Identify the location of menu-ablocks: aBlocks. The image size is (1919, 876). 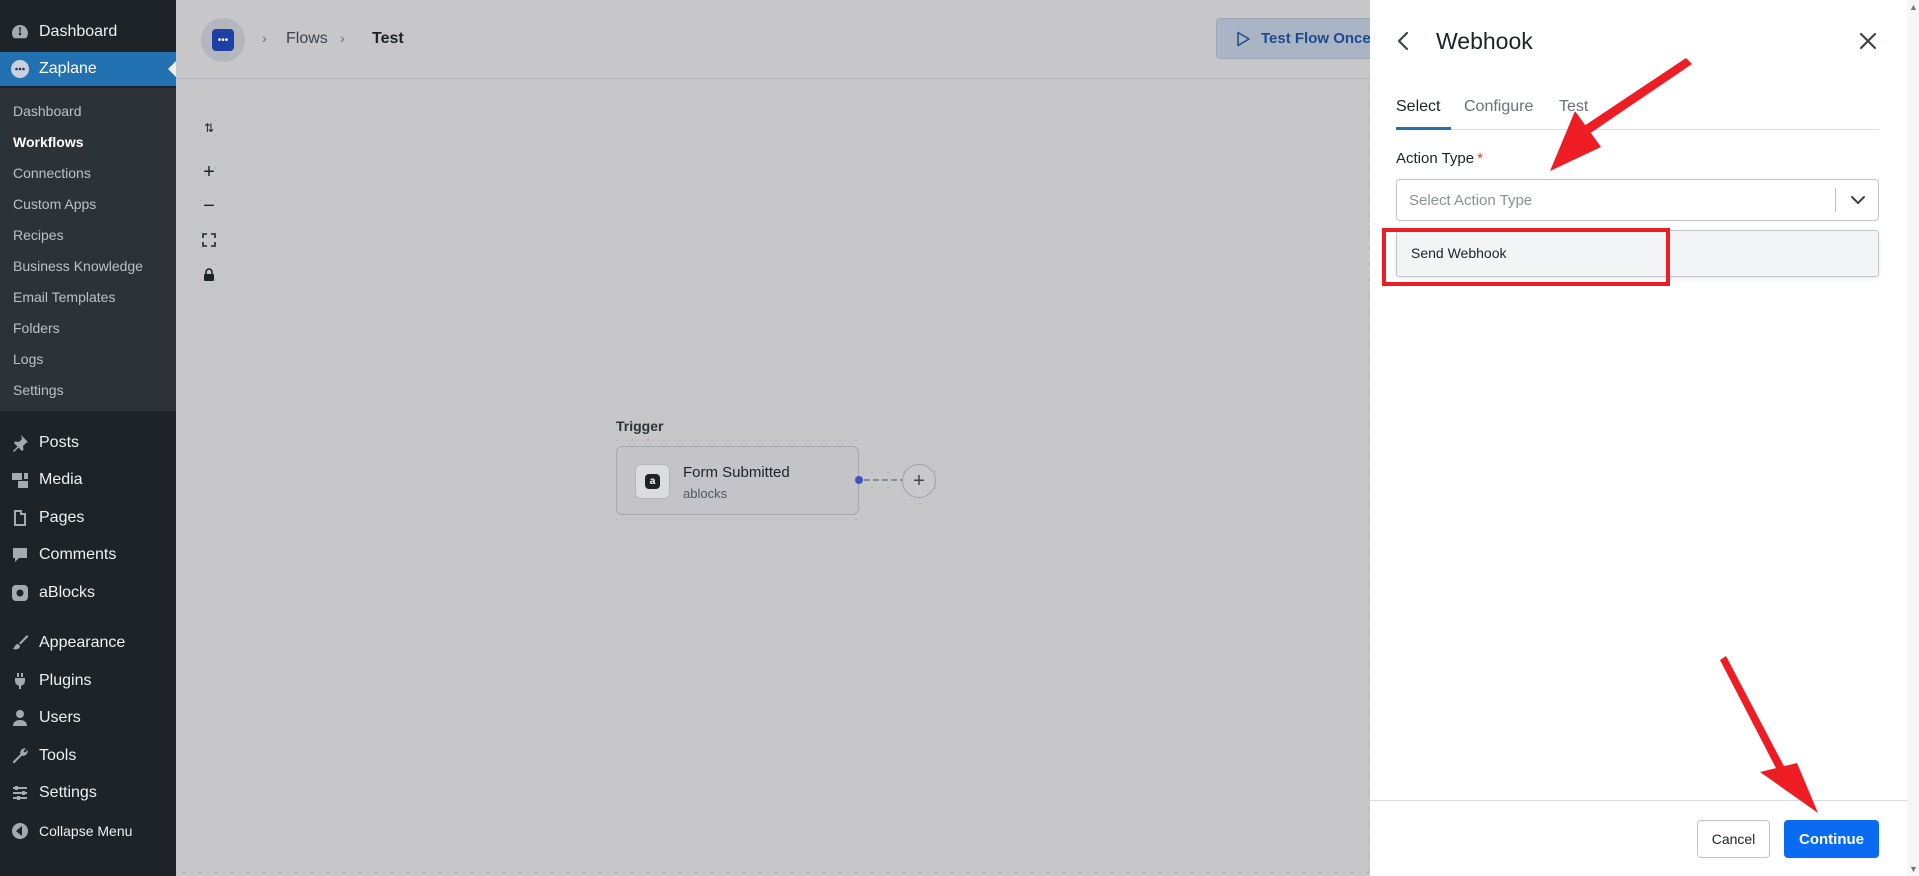
(88, 593).